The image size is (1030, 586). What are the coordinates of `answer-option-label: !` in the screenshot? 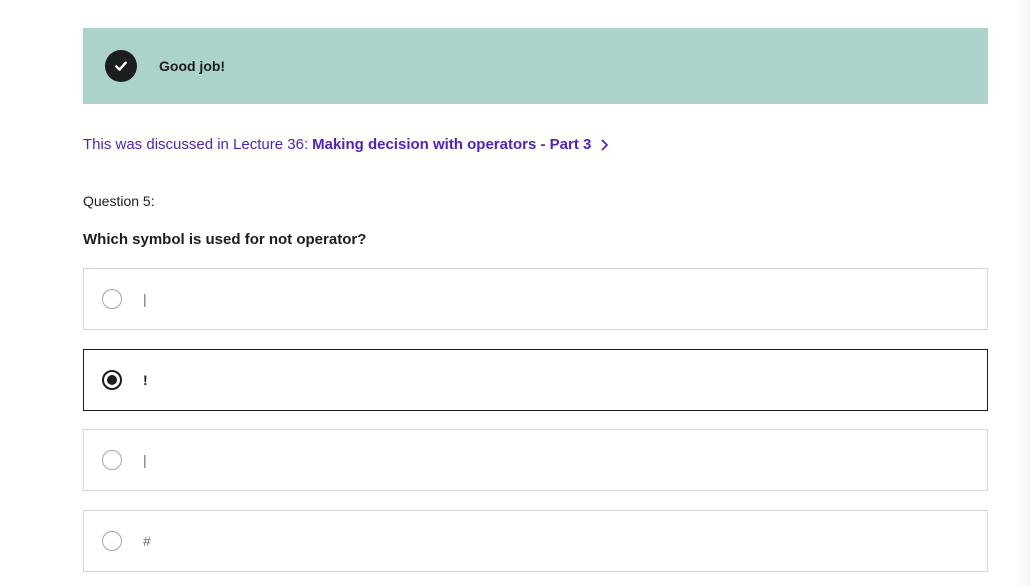 It's located at (145, 380).